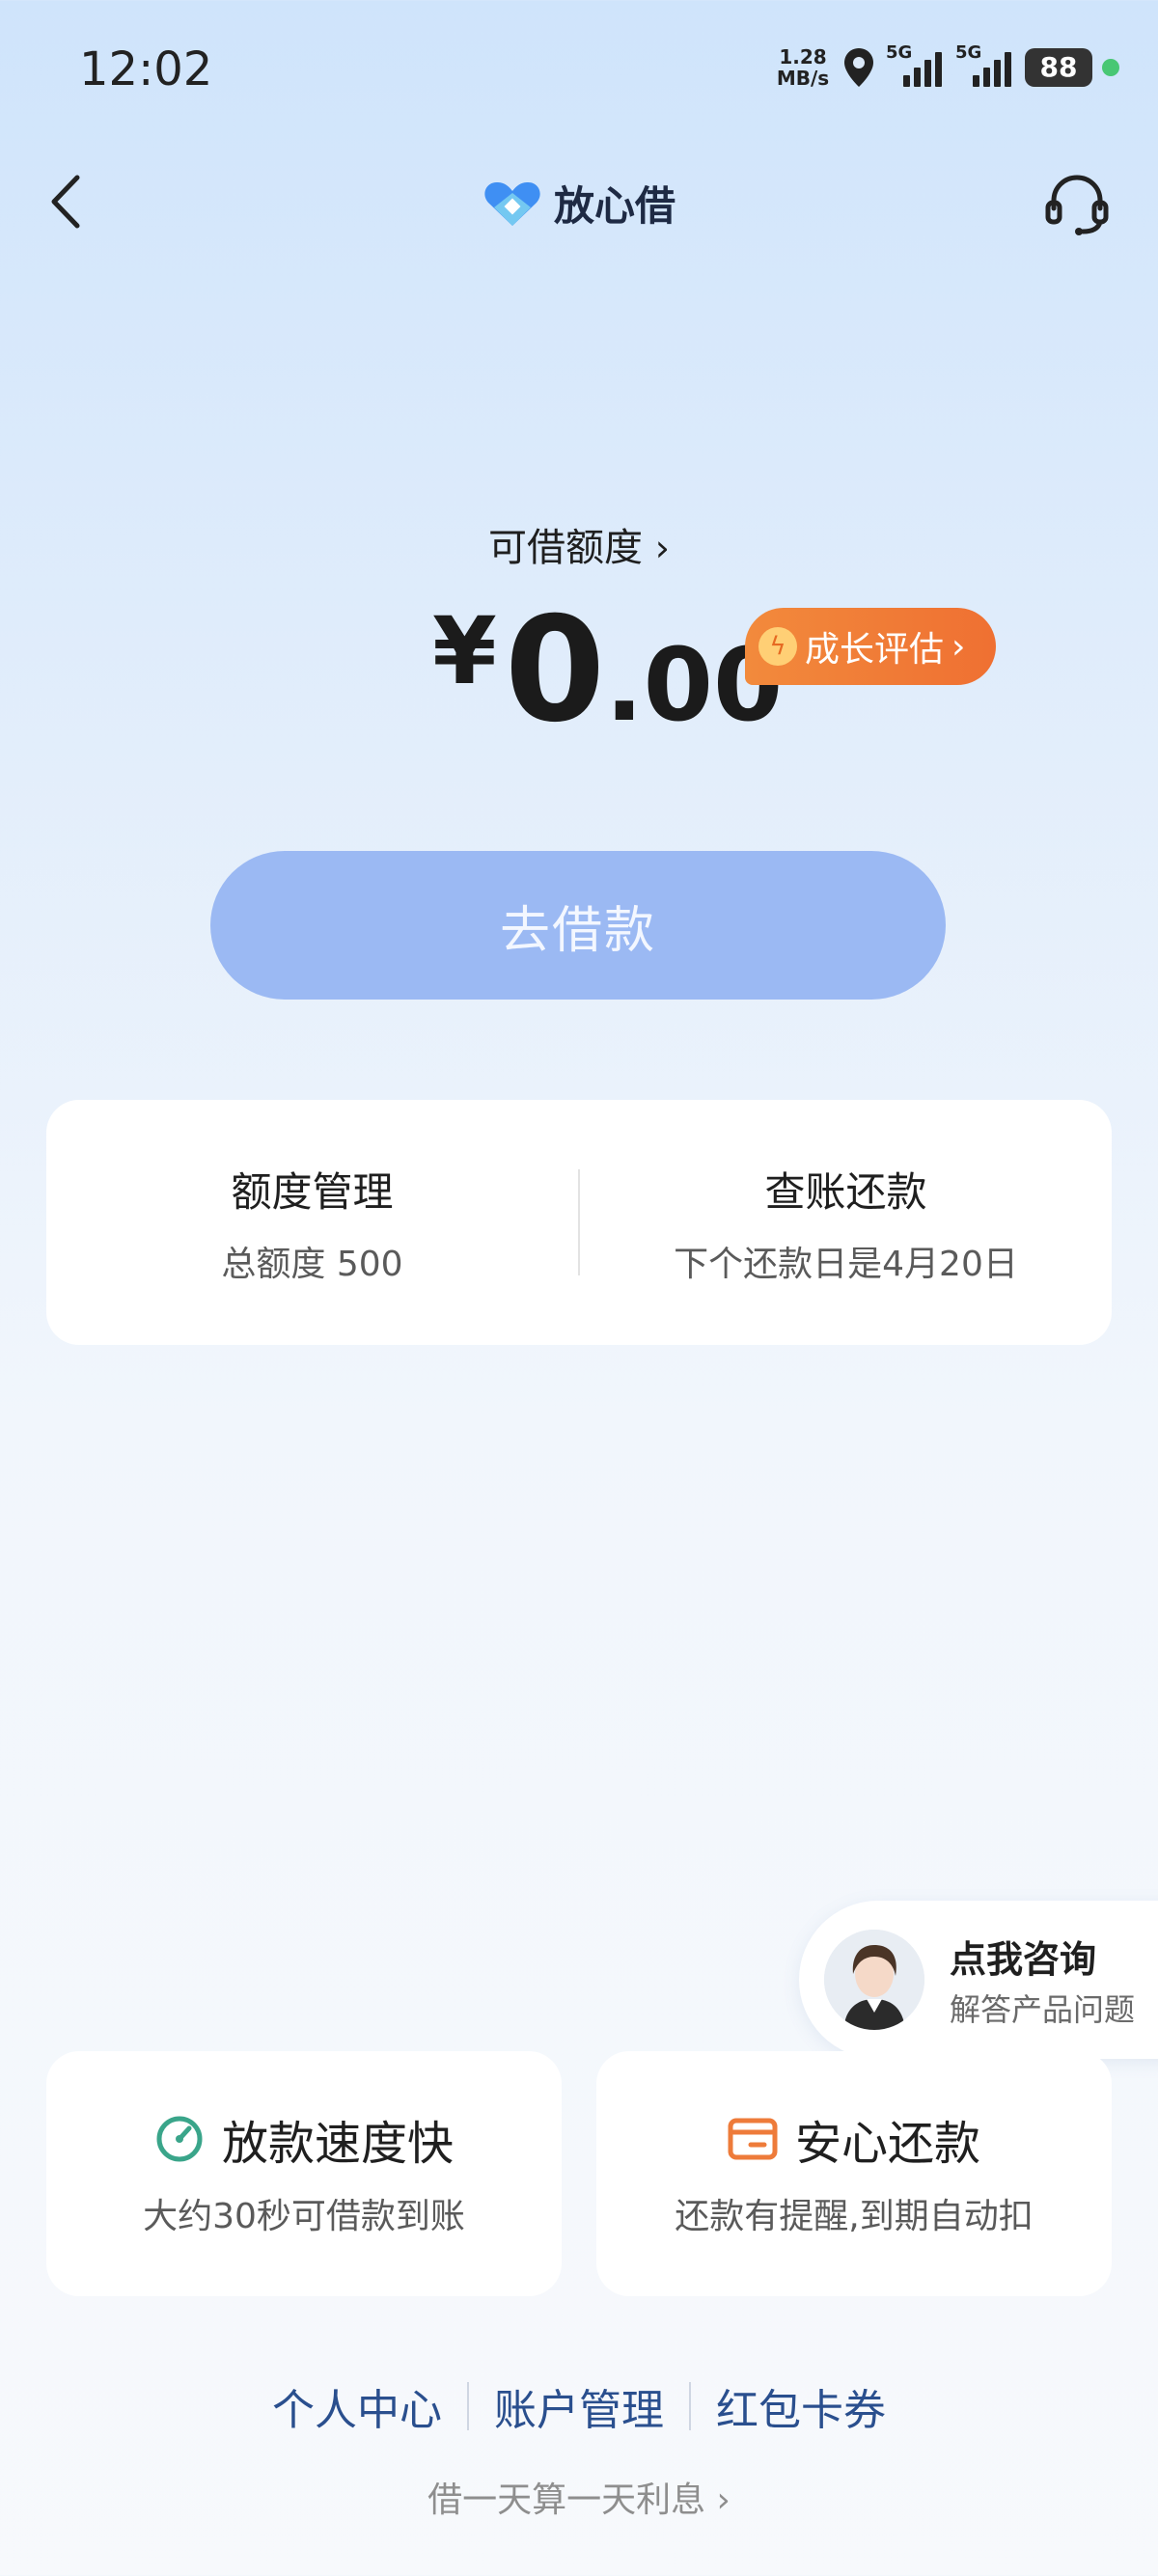 Image resolution: width=1158 pixels, height=2576 pixels. I want to click on feature-card-safe-repayment: 安心还款 还款有提醒,到期自动扣, so click(854, 2173).